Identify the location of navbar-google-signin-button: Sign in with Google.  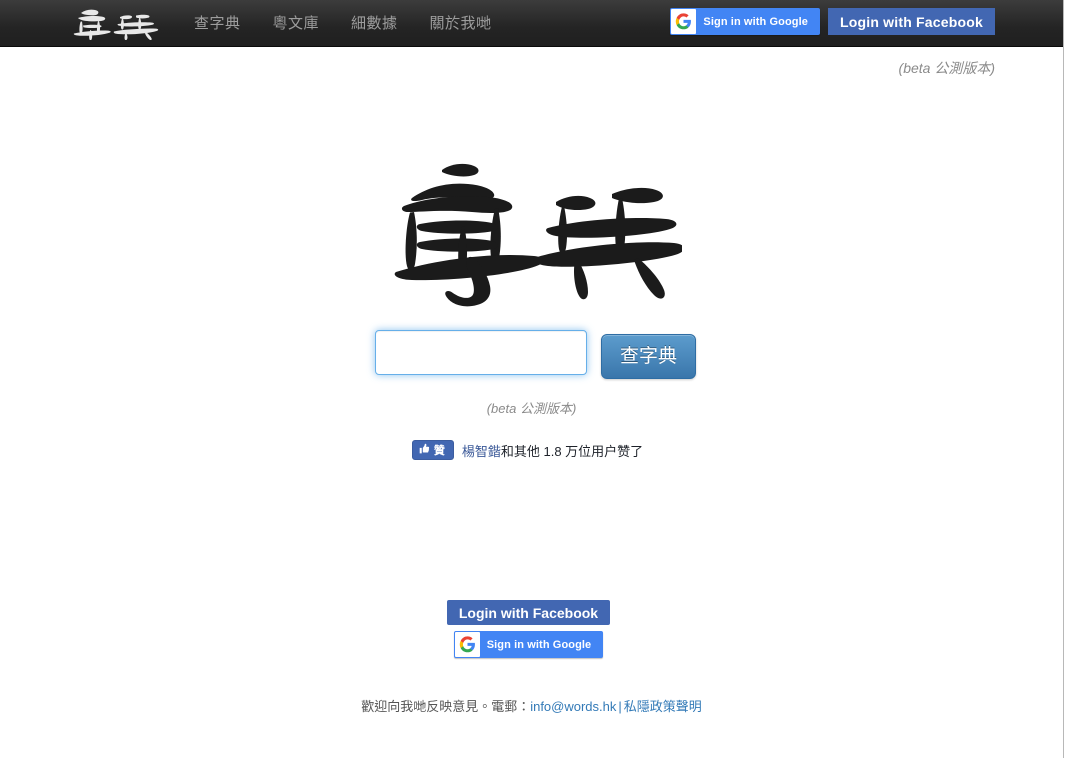
(745, 21).